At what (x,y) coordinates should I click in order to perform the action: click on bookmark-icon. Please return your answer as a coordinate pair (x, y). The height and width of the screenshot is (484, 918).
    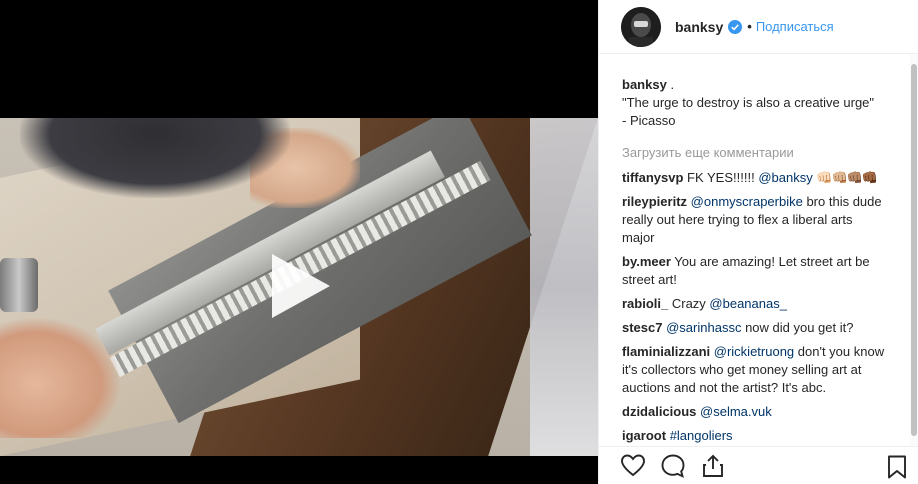
    Looking at the image, I should click on (897, 467).